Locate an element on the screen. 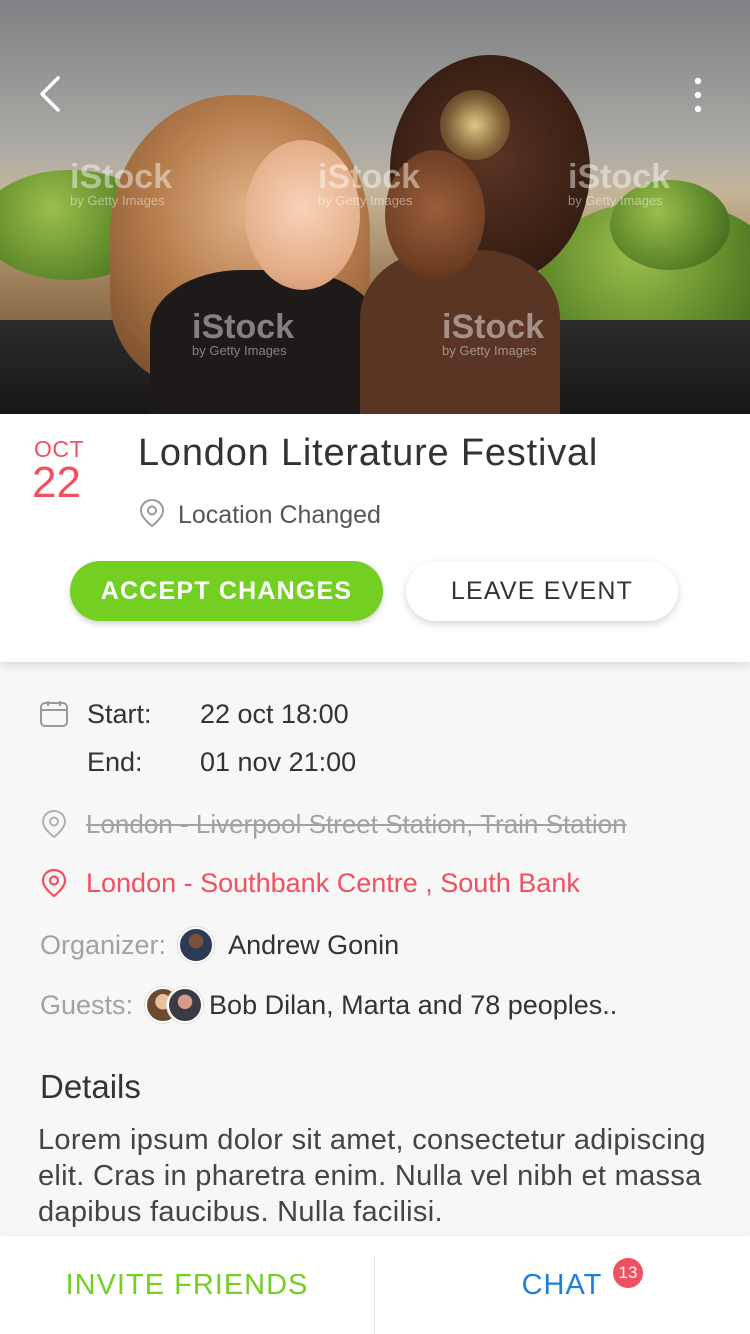 This screenshot has width=750, height=1334. end-row: End: 01 nov 21:00 is located at coordinates (221, 762).